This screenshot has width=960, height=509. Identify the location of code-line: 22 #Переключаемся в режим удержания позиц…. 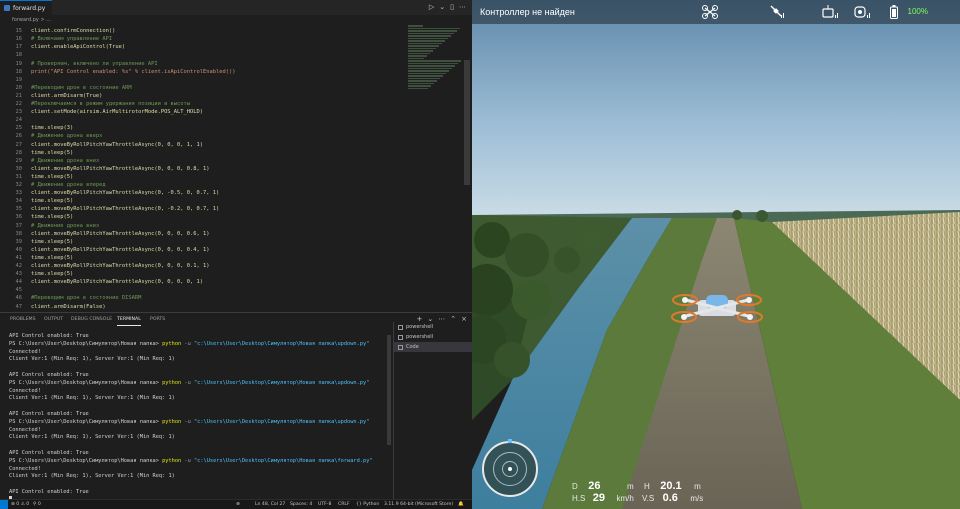
(230, 104).